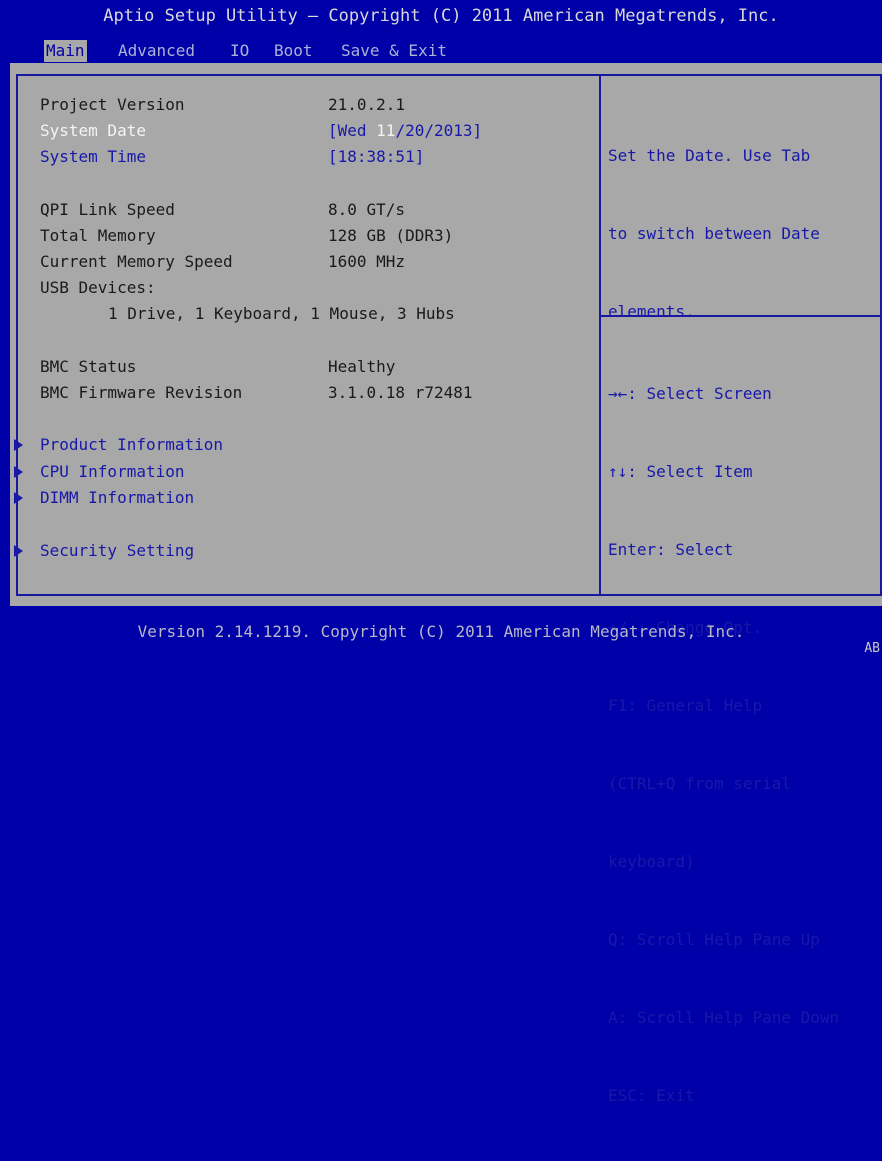  What do you see at coordinates (714, 233) in the screenshot?
I see `help-line: to switch between Date` at bounding box center [714, 233].